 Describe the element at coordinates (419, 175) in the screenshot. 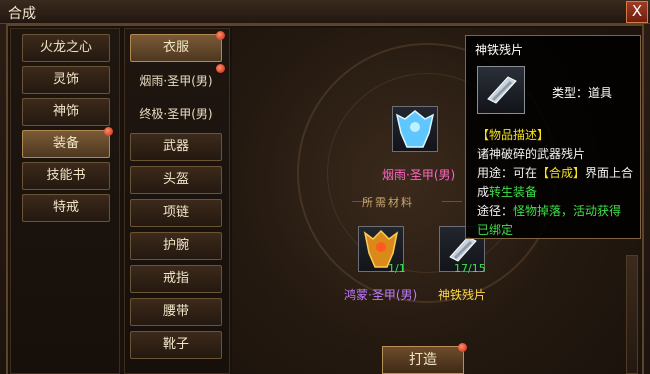

I see `target-item-name: 烟雨·圣甲(男)` at that location.